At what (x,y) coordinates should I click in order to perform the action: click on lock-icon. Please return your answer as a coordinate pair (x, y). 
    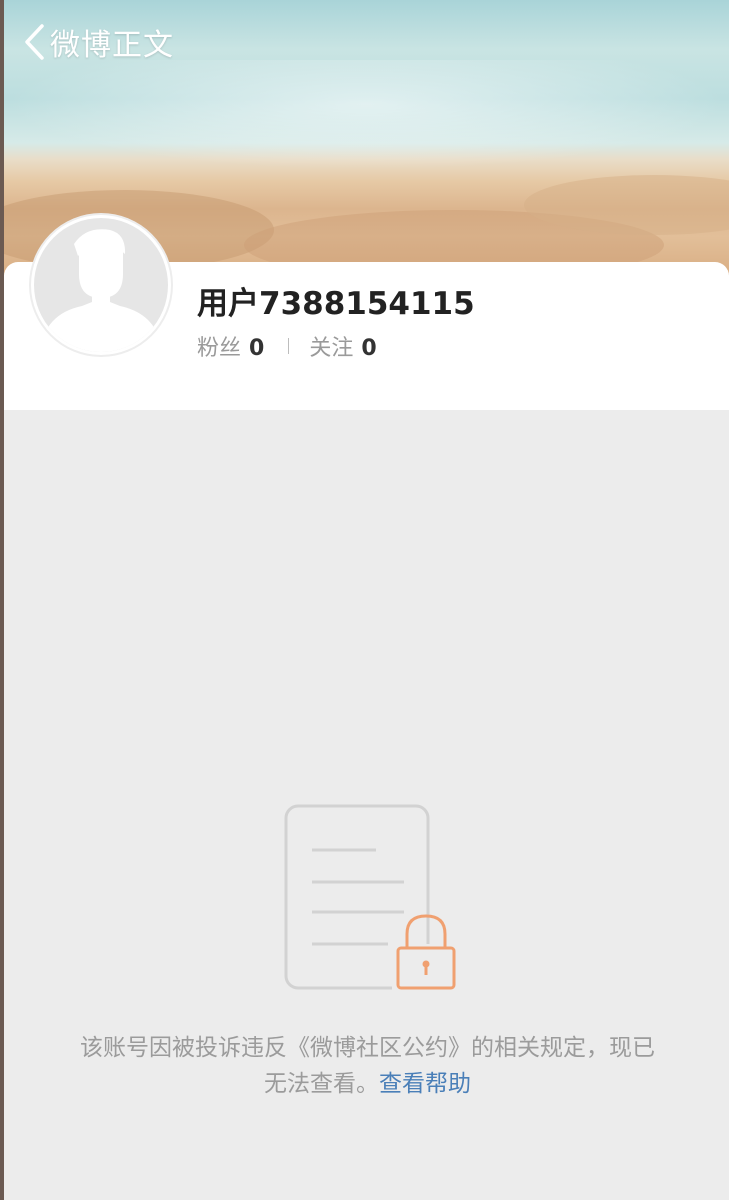
    Looking at the image, I should click on (424, 954).